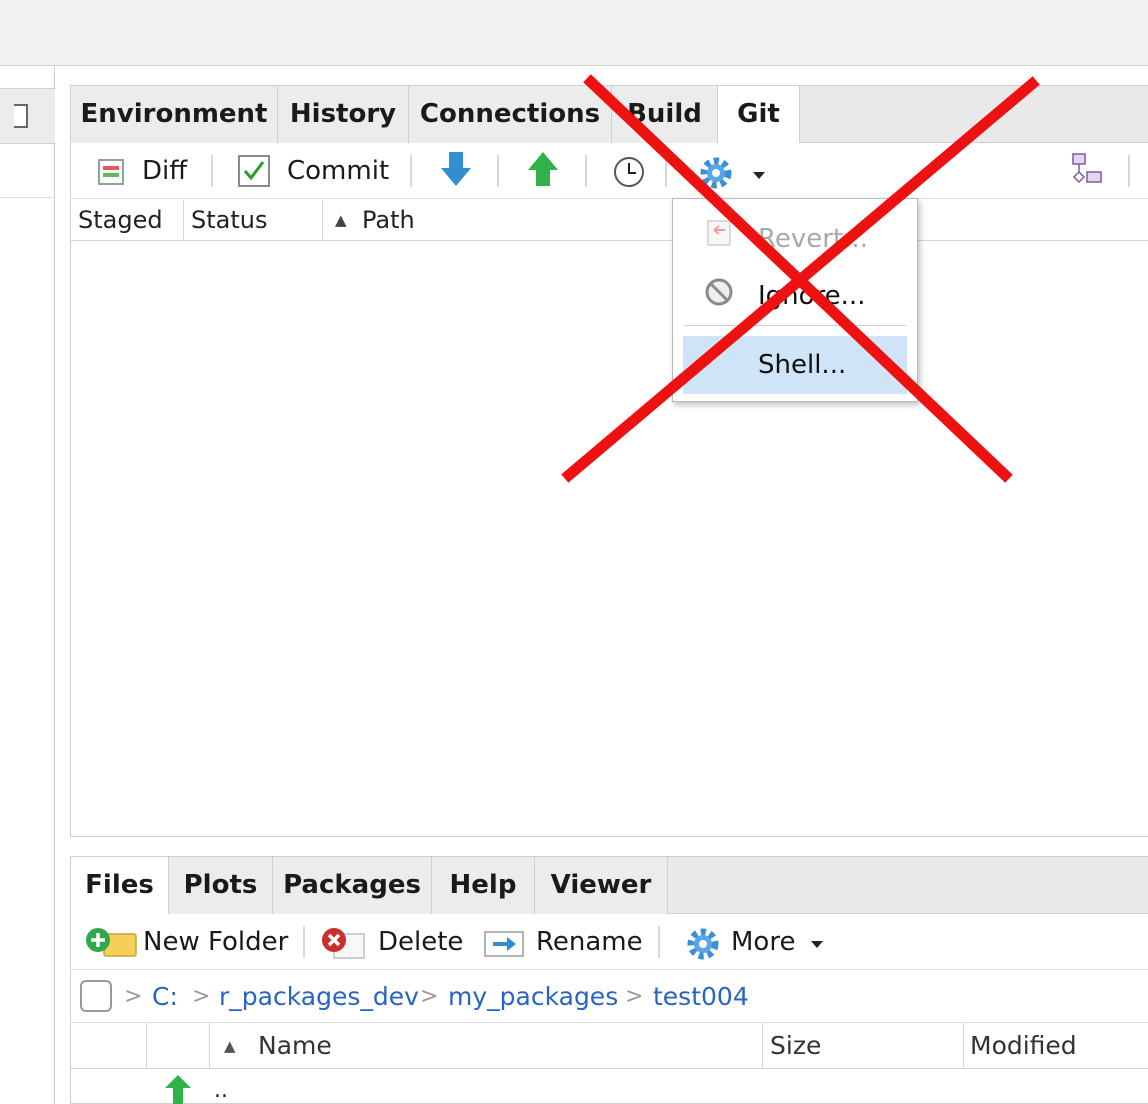 The height and width of the screenshot is (1104, 1148). I want to click on left-pane-restore-icon, so click(21, 116).